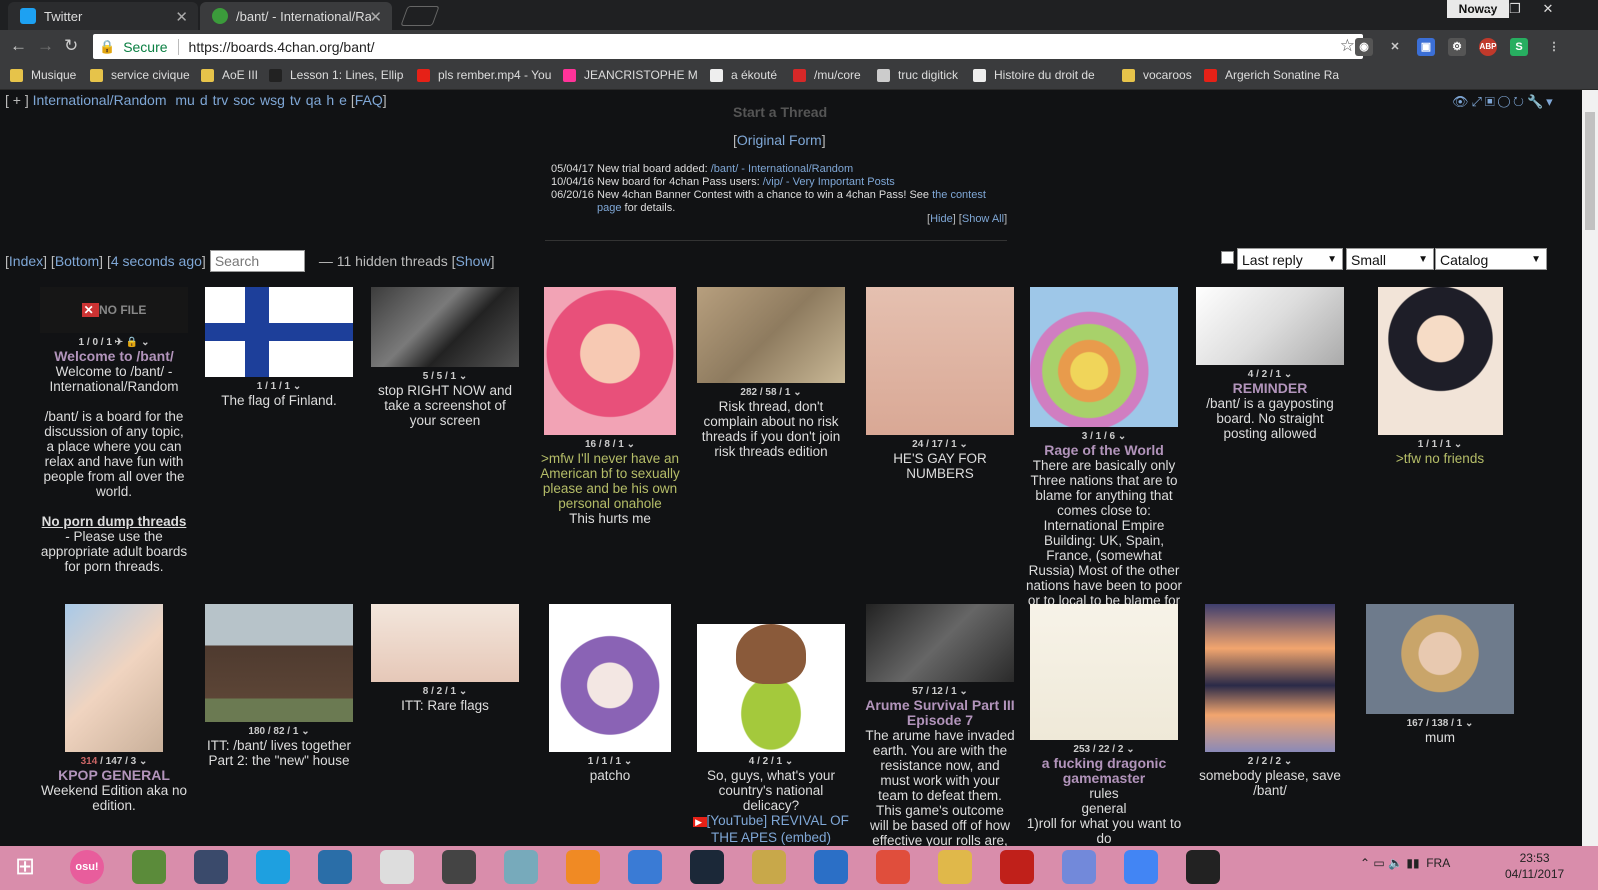 The height and width of the screenshot is (890, 1598). I want to click on start-thread-link: Start a Thread, so click(780, 112).